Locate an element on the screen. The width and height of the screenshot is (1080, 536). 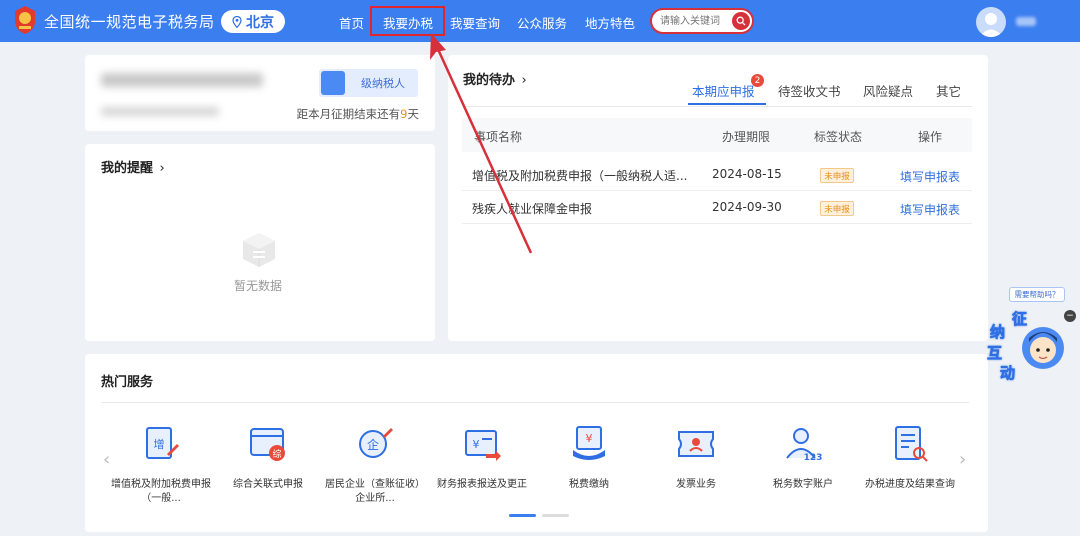
assistant-avatar-icon is located at coordinates (1043, 348).